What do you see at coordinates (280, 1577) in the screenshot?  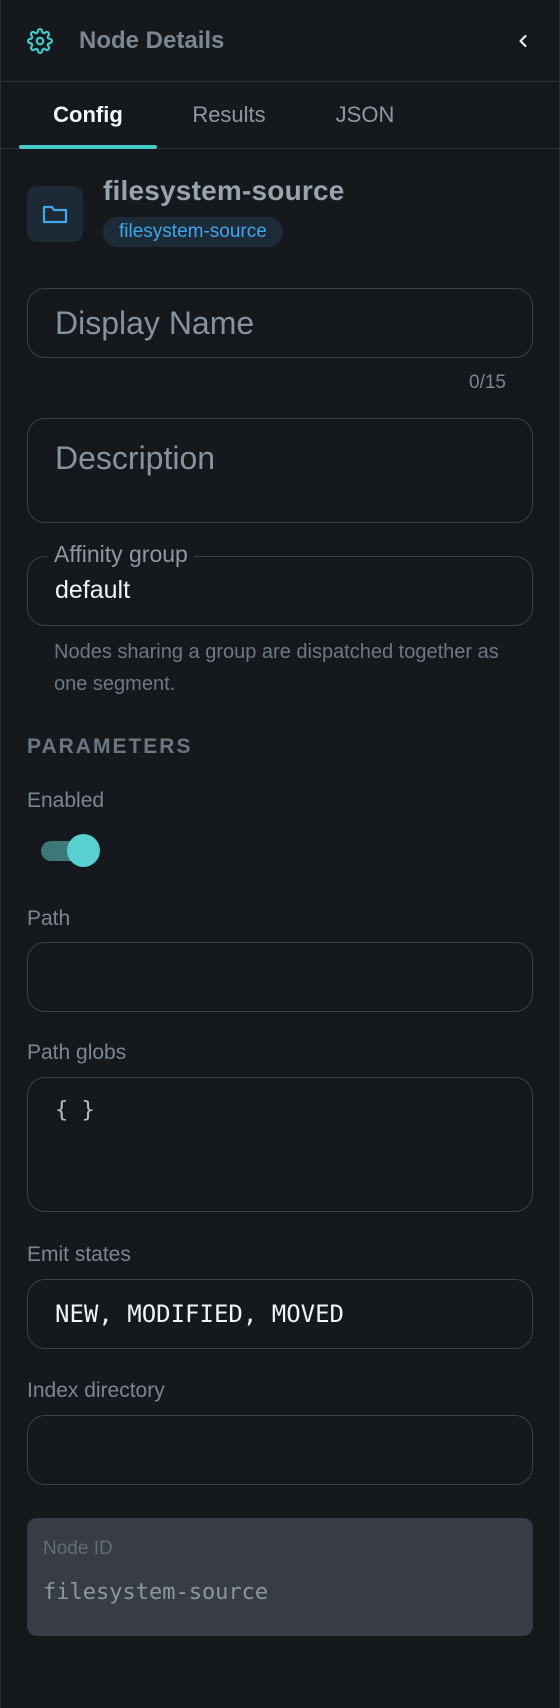 I see `node-id-panel: Node ID filesystem-source` at bounding box center [280, 1577].